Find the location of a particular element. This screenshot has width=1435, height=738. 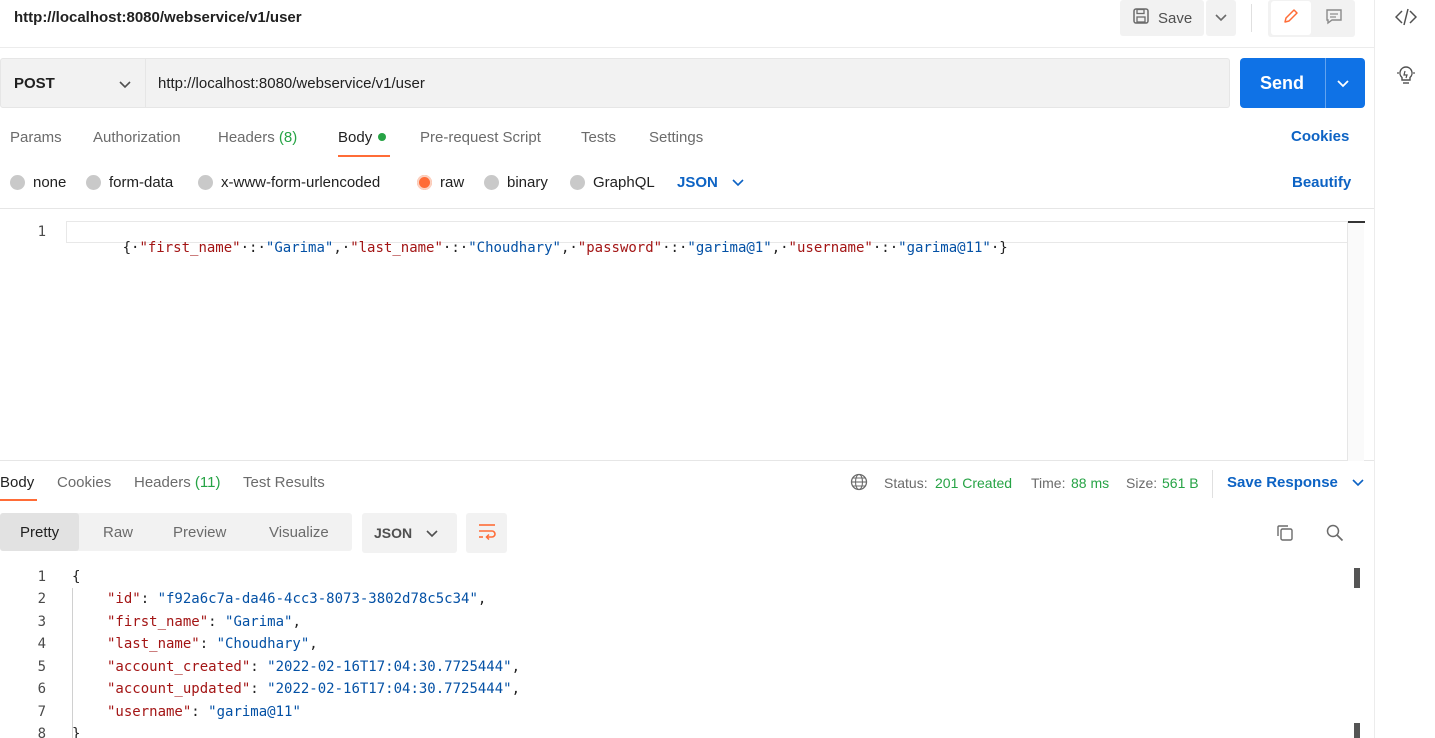

scrollbar-marker is located at coordinates (1357, 730).